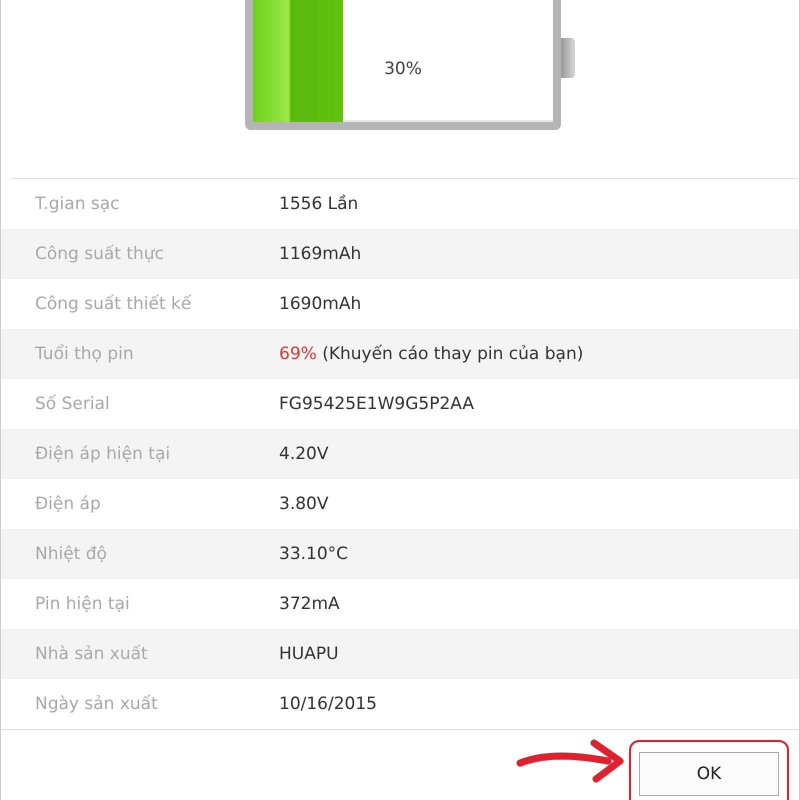 This screenshot has height=800, width=800. Describe the element at coordinates (97, 704) in the screenshot. I see `field-label: Ngày sản xuất` at that location.